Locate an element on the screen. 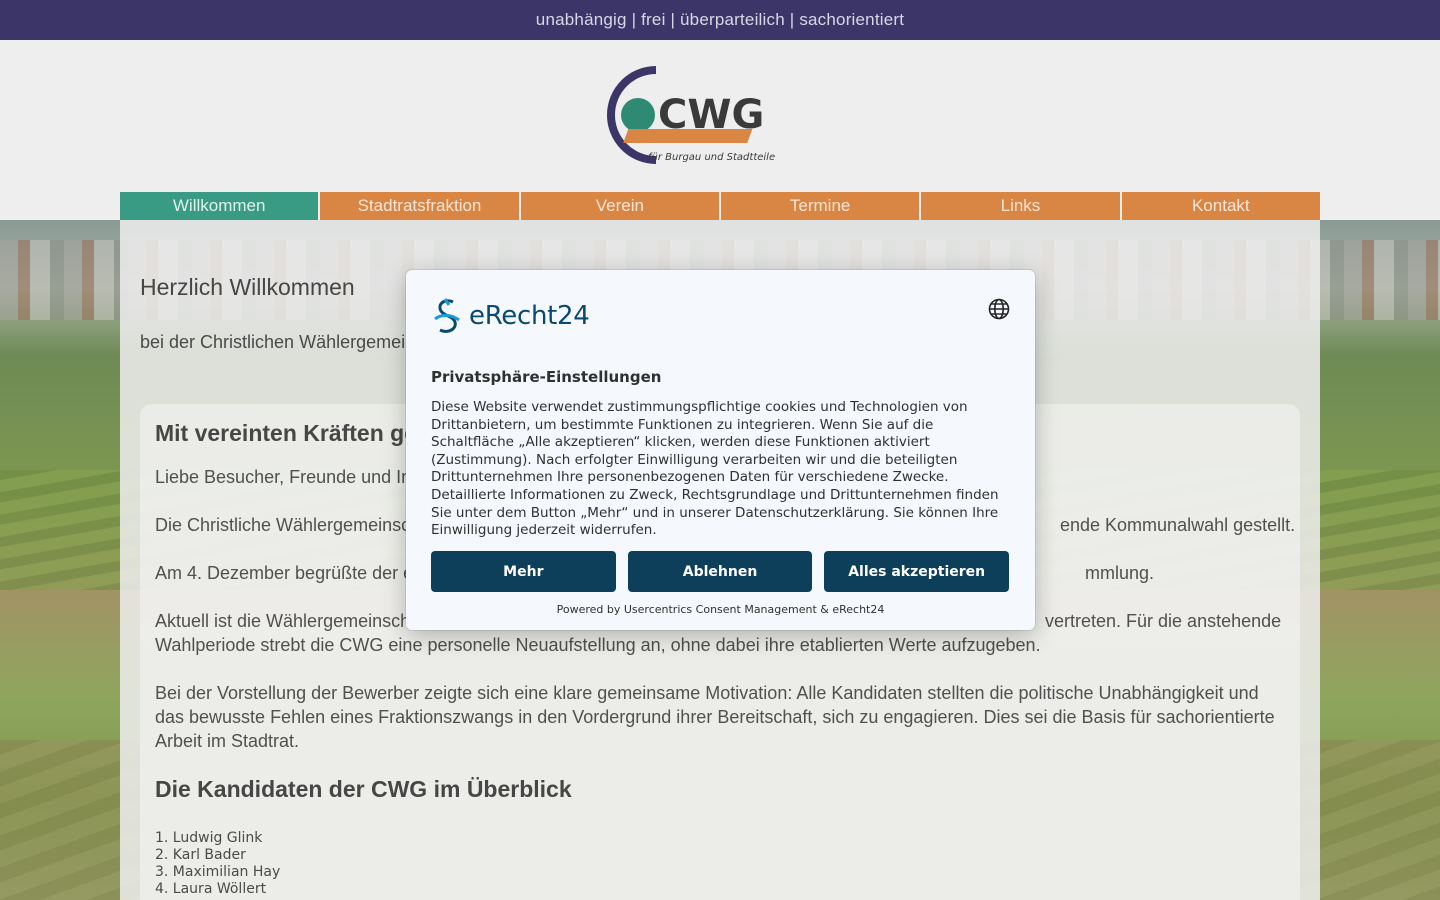  nav-item-stadtratsfraktion: Stadtratsfraktion is located at coordinates (419, 206).